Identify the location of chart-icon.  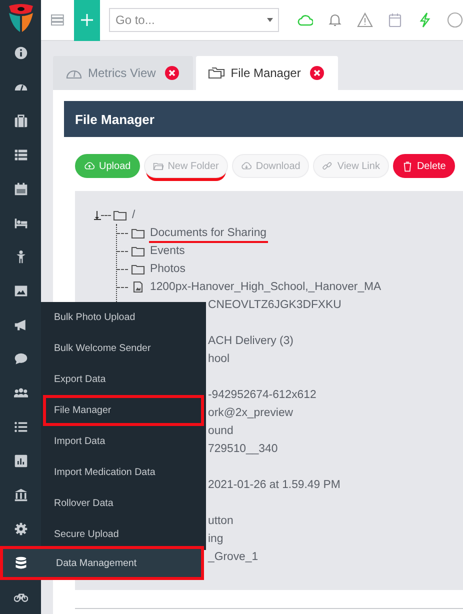
(21, 461).